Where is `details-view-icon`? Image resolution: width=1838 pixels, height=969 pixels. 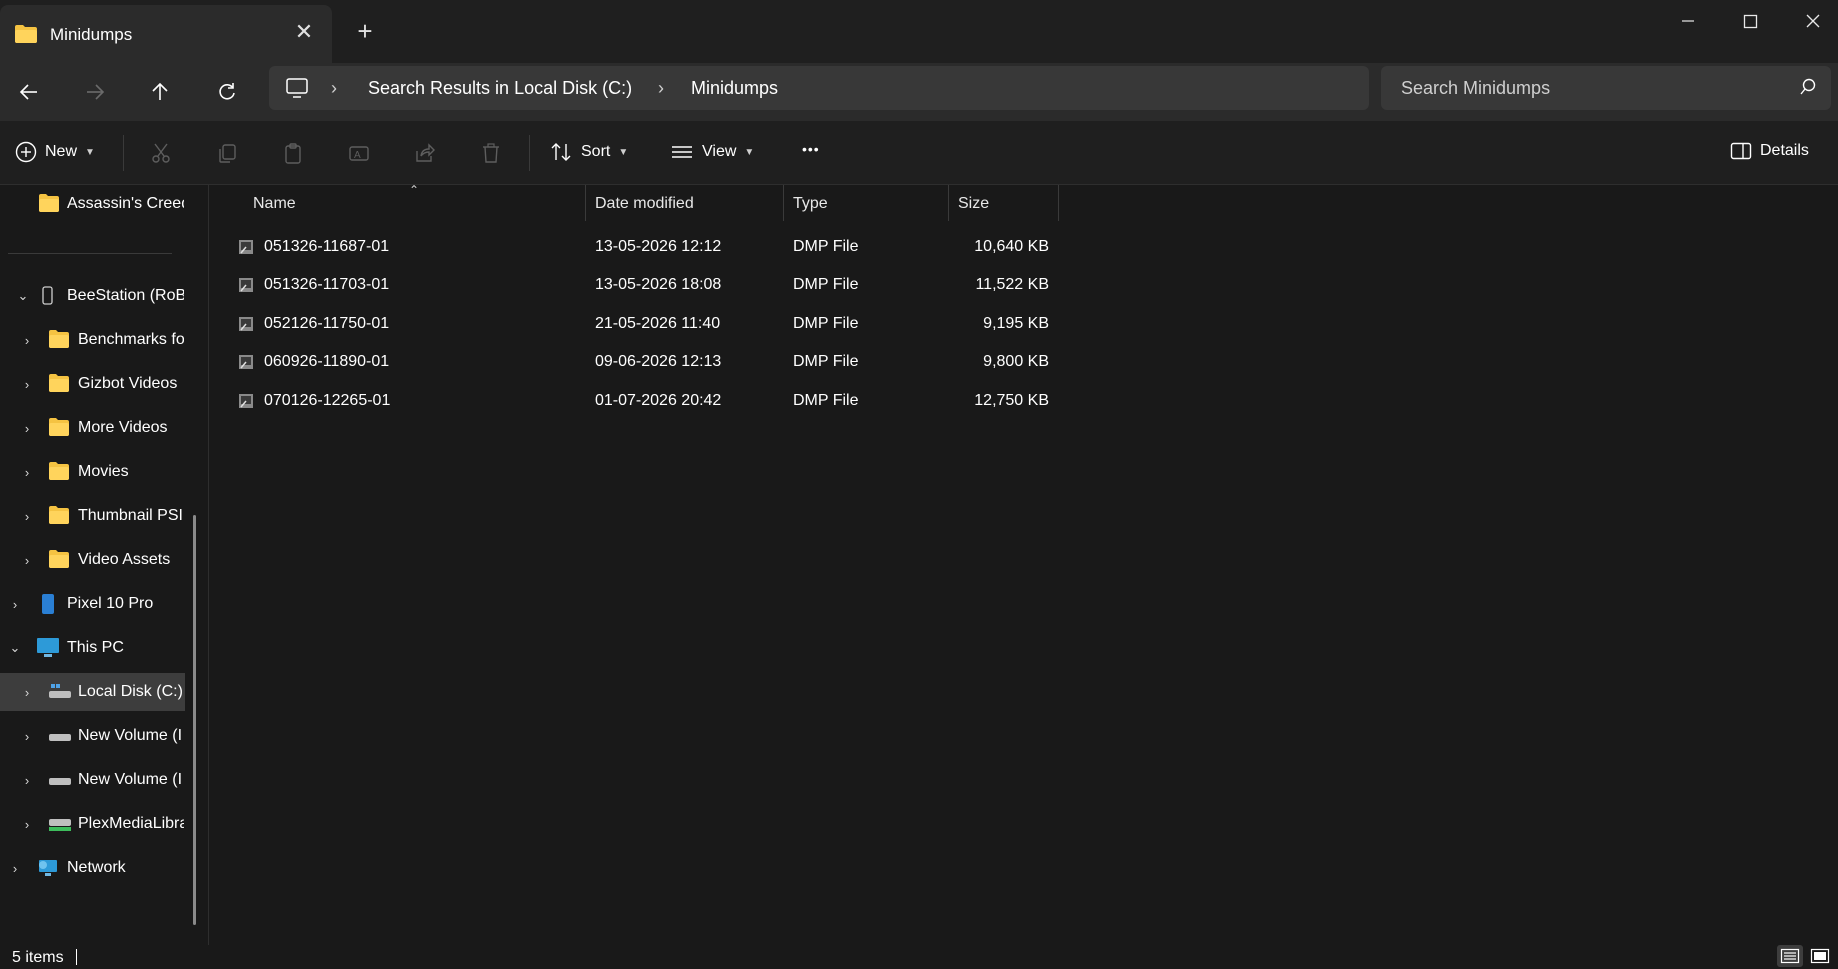
details-view-icon is located at coordinates (1790, 956).